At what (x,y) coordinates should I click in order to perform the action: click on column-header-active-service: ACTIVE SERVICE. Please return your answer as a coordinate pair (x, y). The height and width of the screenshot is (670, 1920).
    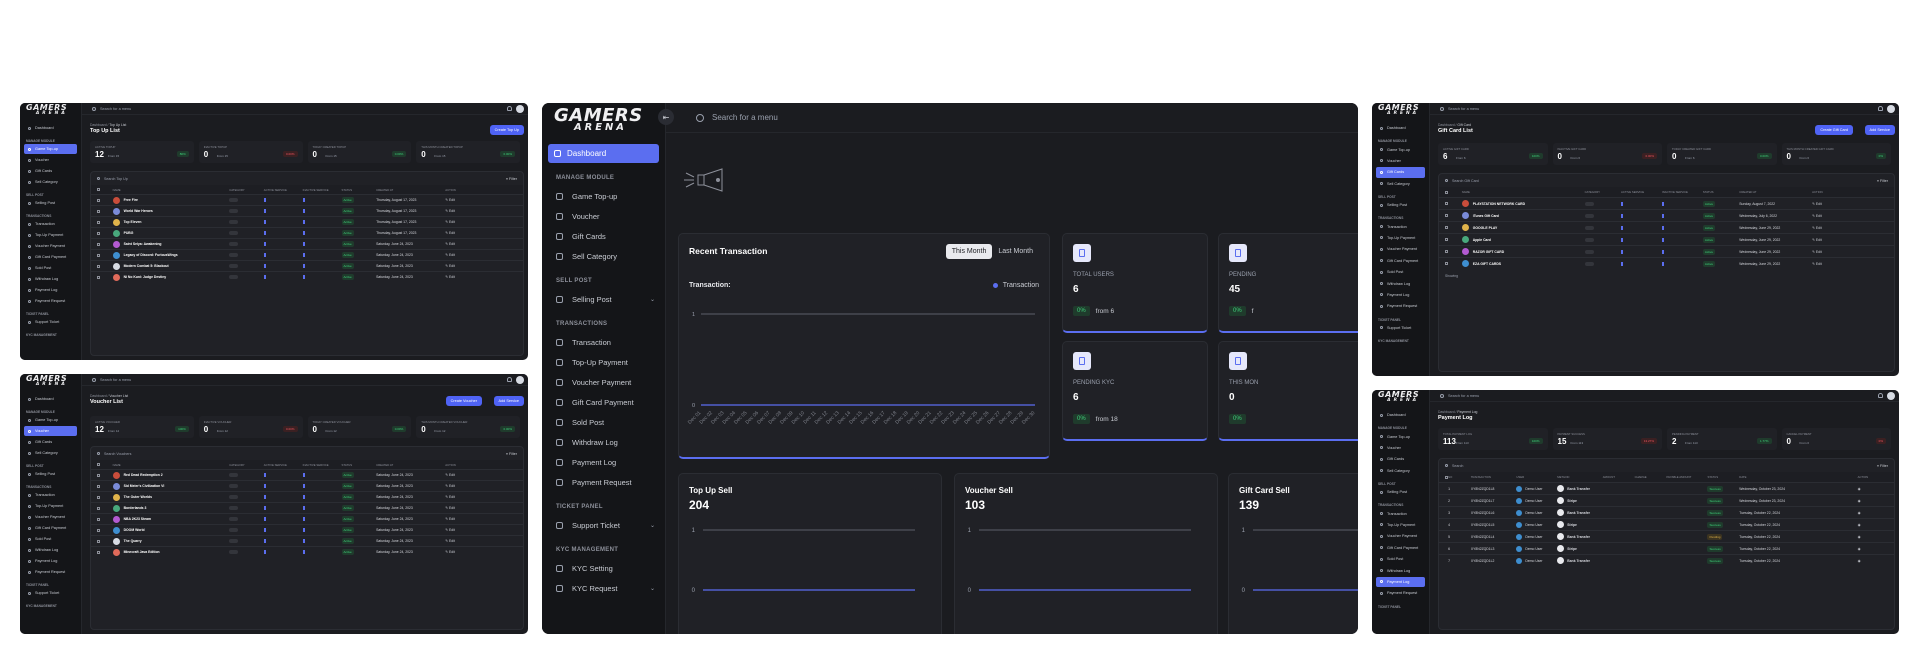
    Looking at the image, I should click on (275, 190).